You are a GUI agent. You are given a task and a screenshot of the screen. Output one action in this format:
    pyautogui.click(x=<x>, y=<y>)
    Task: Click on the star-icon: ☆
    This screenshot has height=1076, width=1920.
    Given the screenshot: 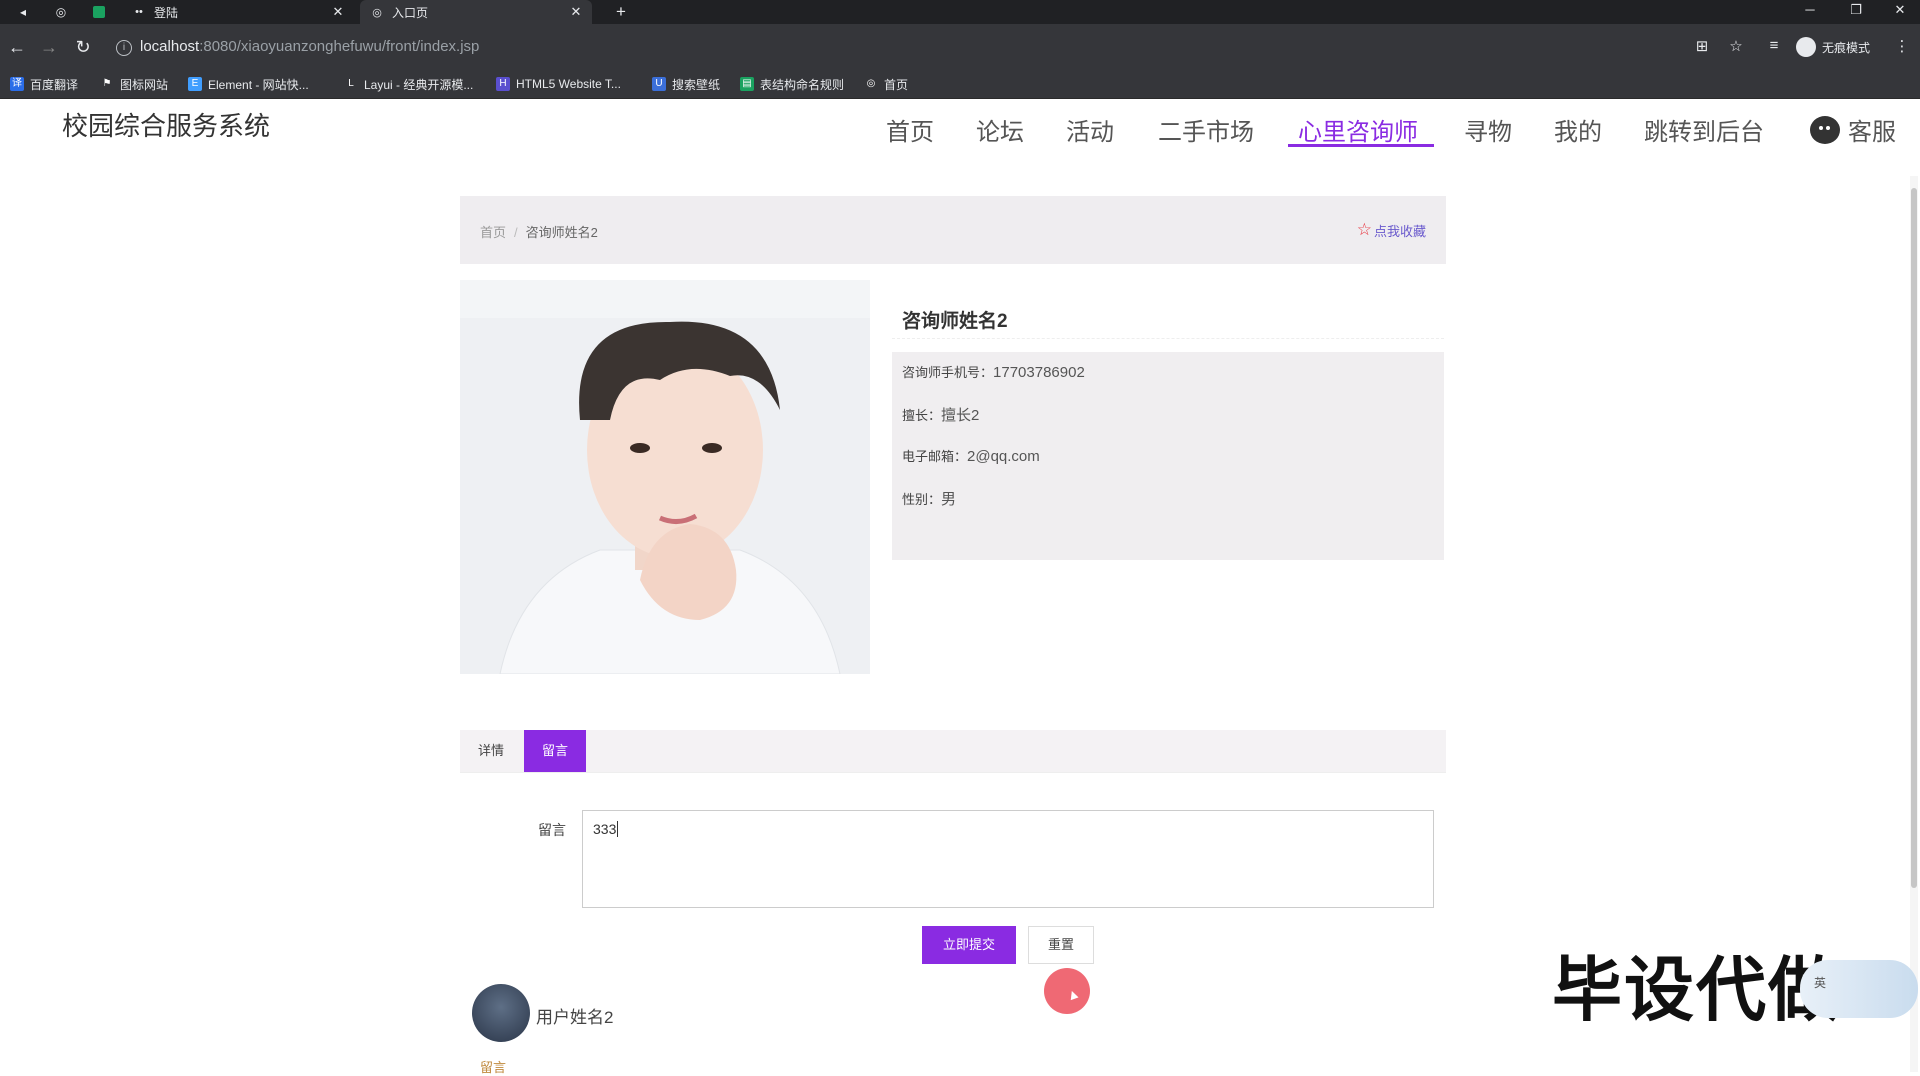 What is the action you would take?
    pyautogui.click(x=1364, y=229)
    